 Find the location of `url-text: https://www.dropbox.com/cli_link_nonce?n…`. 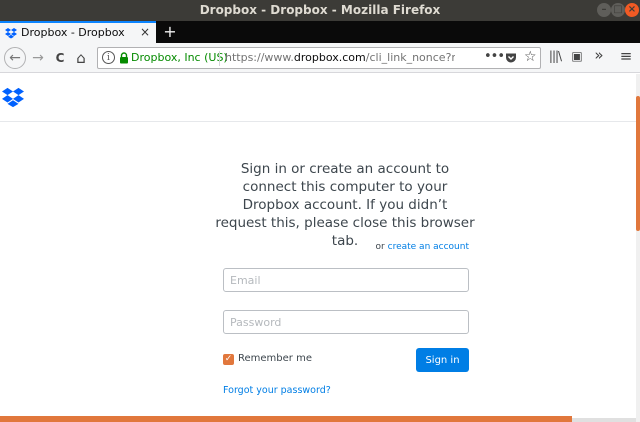

url-text: https://www.dropbox.com/cli_link_nonce?n… is located at coordinates (340, 57).